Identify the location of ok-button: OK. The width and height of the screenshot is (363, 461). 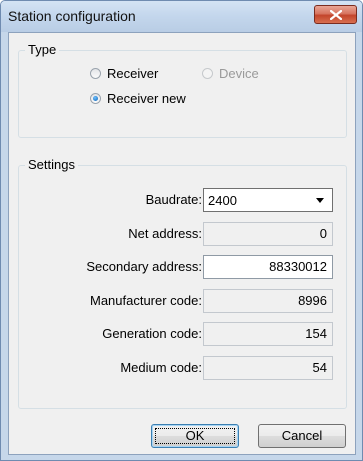
(195, 436).